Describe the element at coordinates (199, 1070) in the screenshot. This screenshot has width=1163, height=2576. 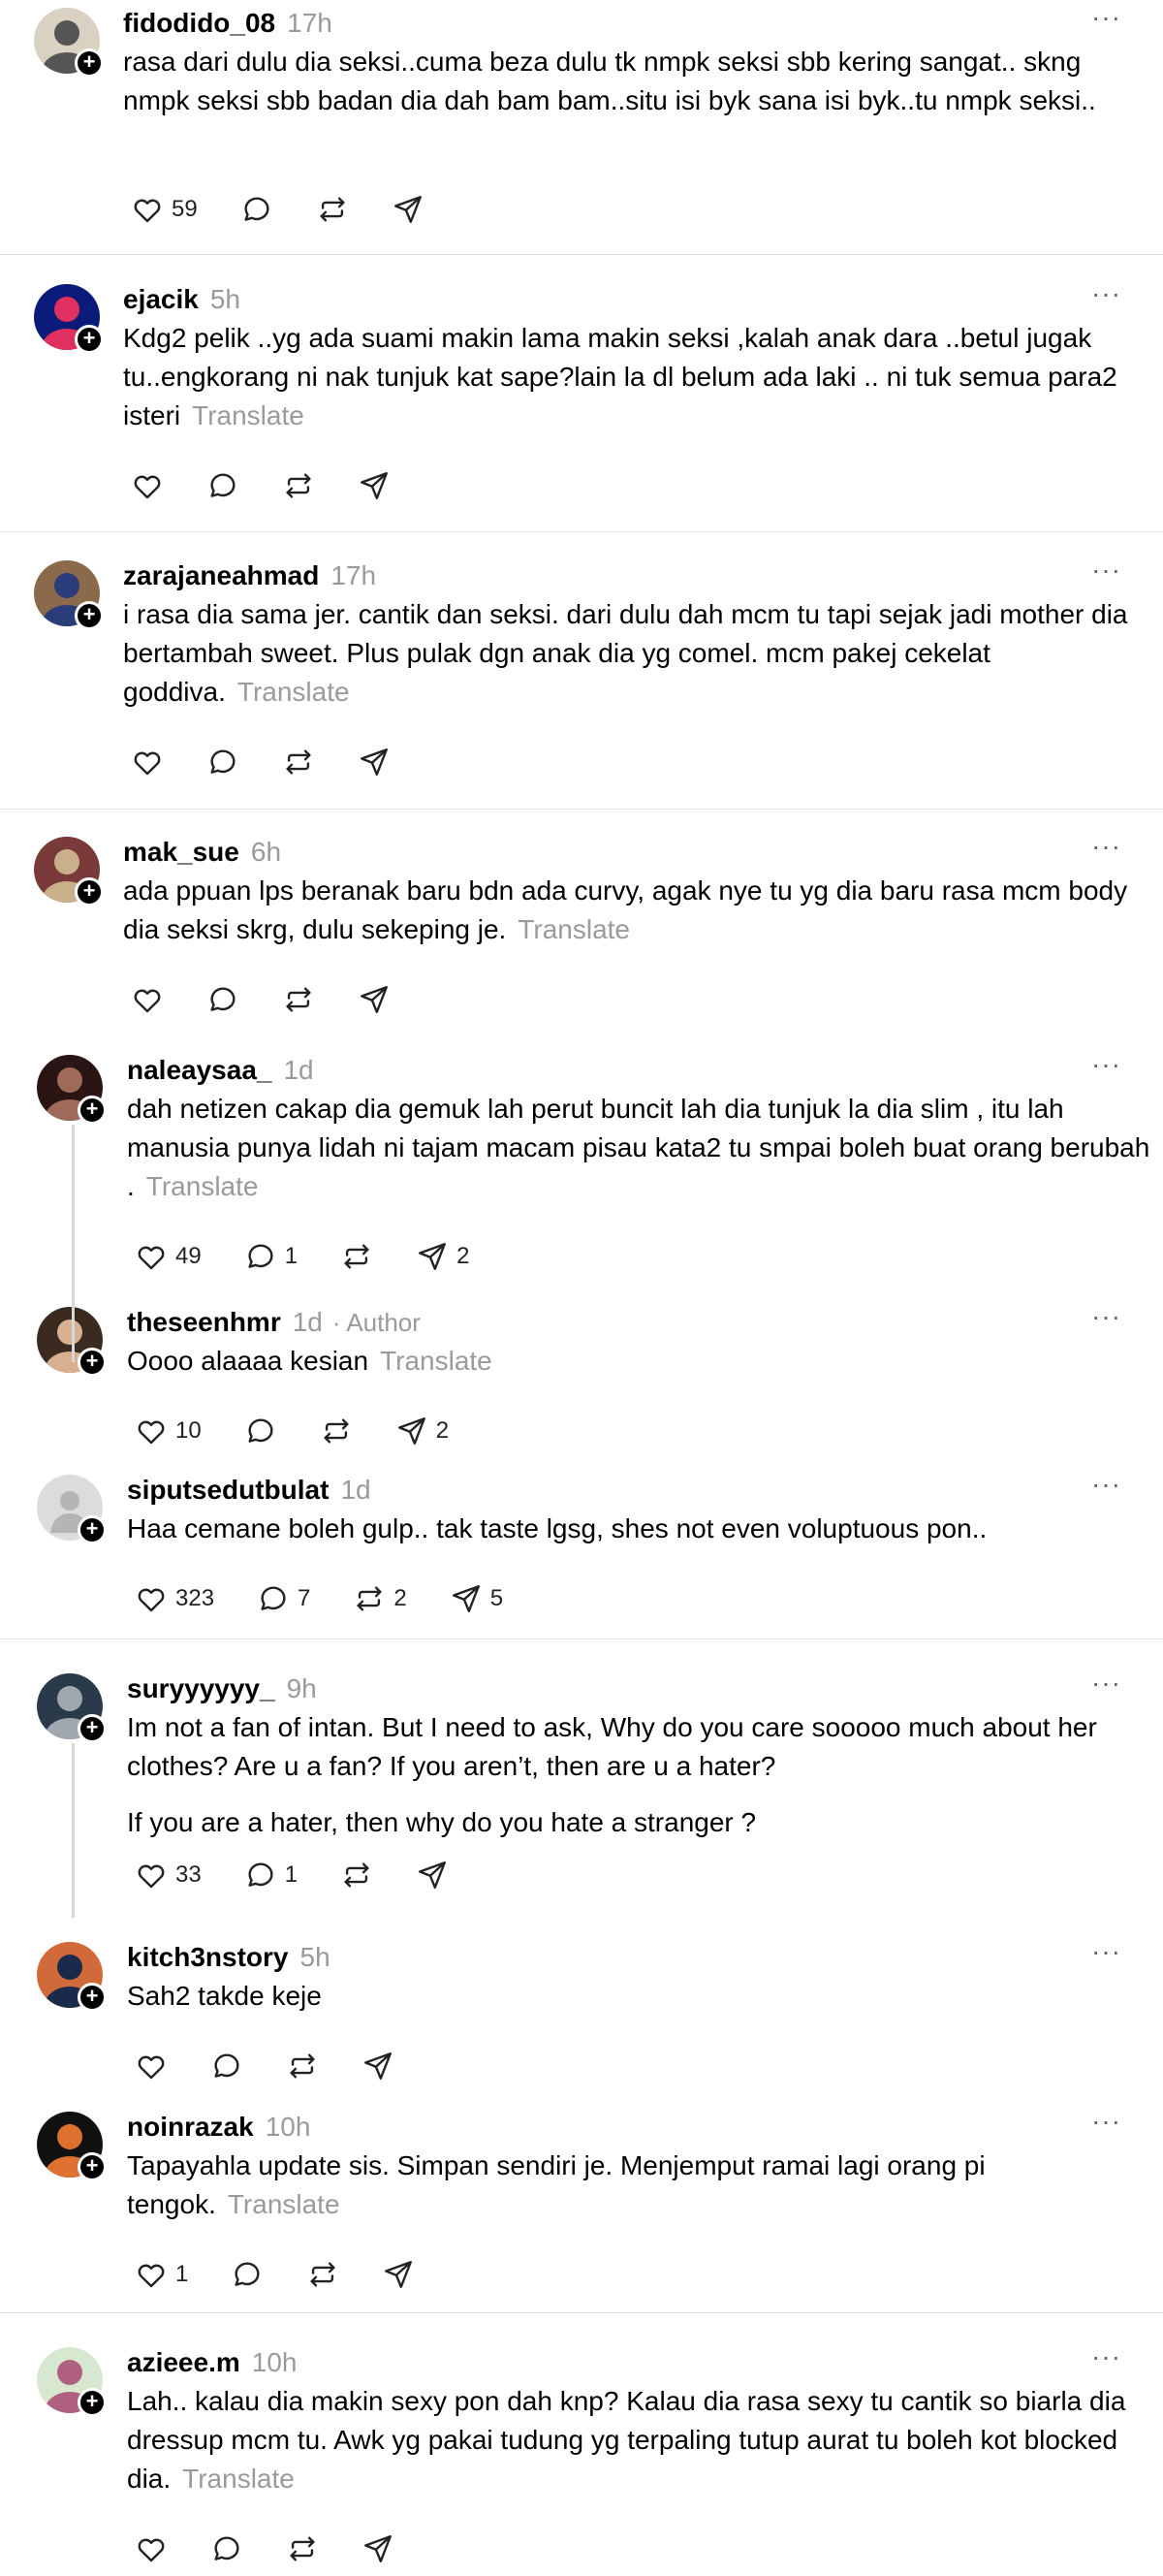
I see `username: naleaysaa_` at that location.